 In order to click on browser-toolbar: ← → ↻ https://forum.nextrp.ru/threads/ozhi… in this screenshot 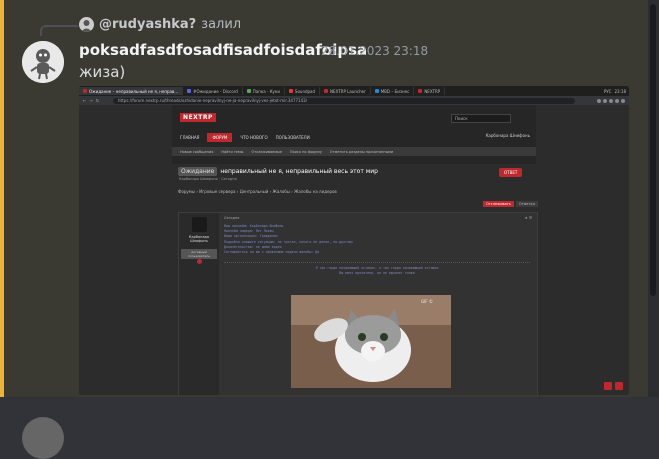, I will do `click(354, 100)`.